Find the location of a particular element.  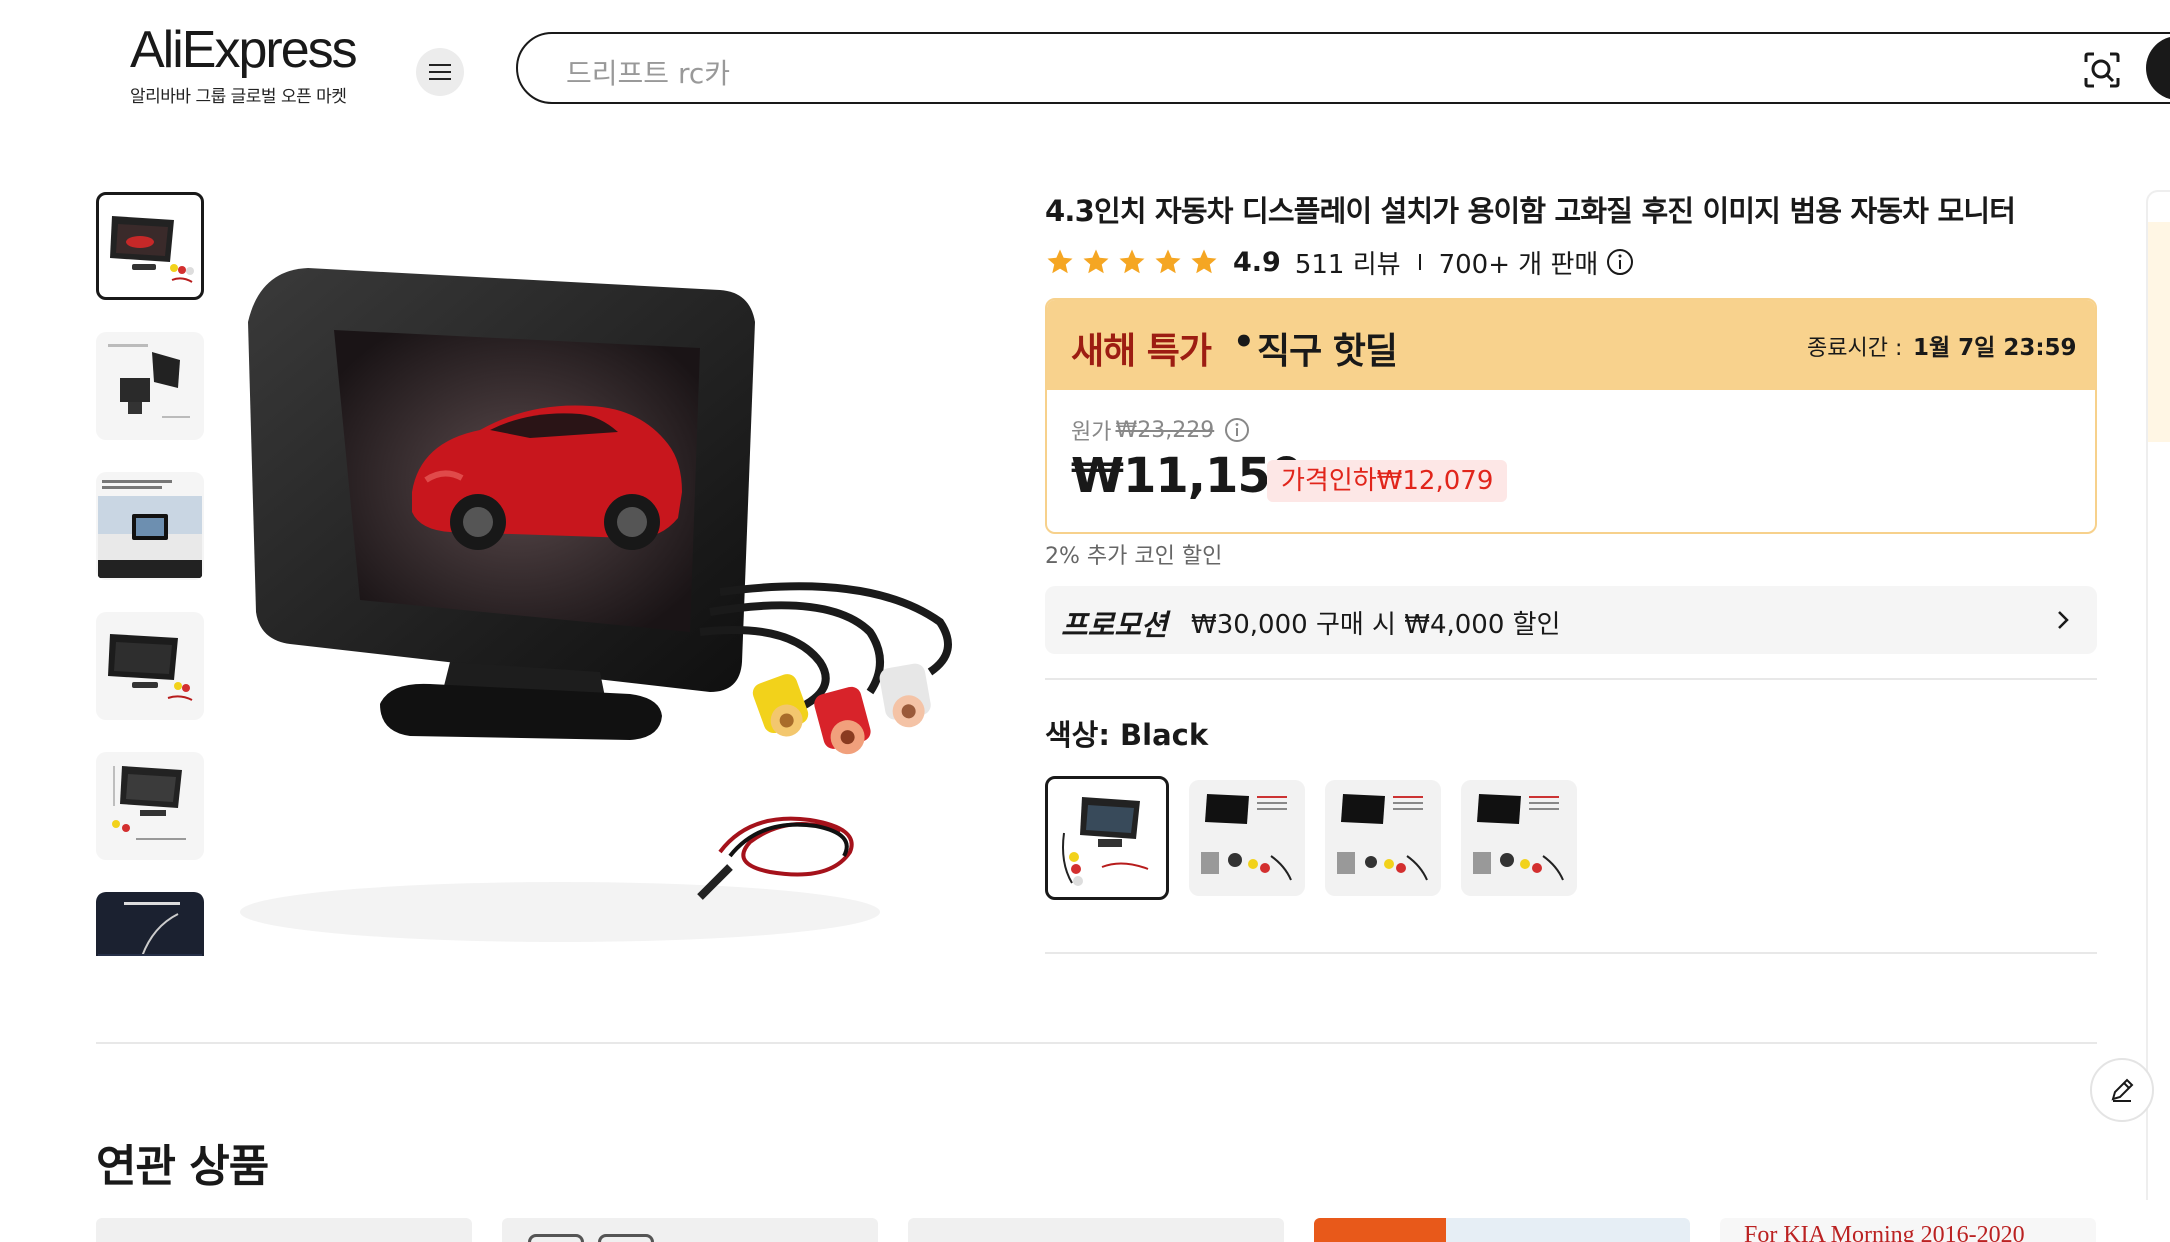

promotion-text: ₩30,000 구매 시 ₩4,000 할인 is located at coordinates (1376, 625).